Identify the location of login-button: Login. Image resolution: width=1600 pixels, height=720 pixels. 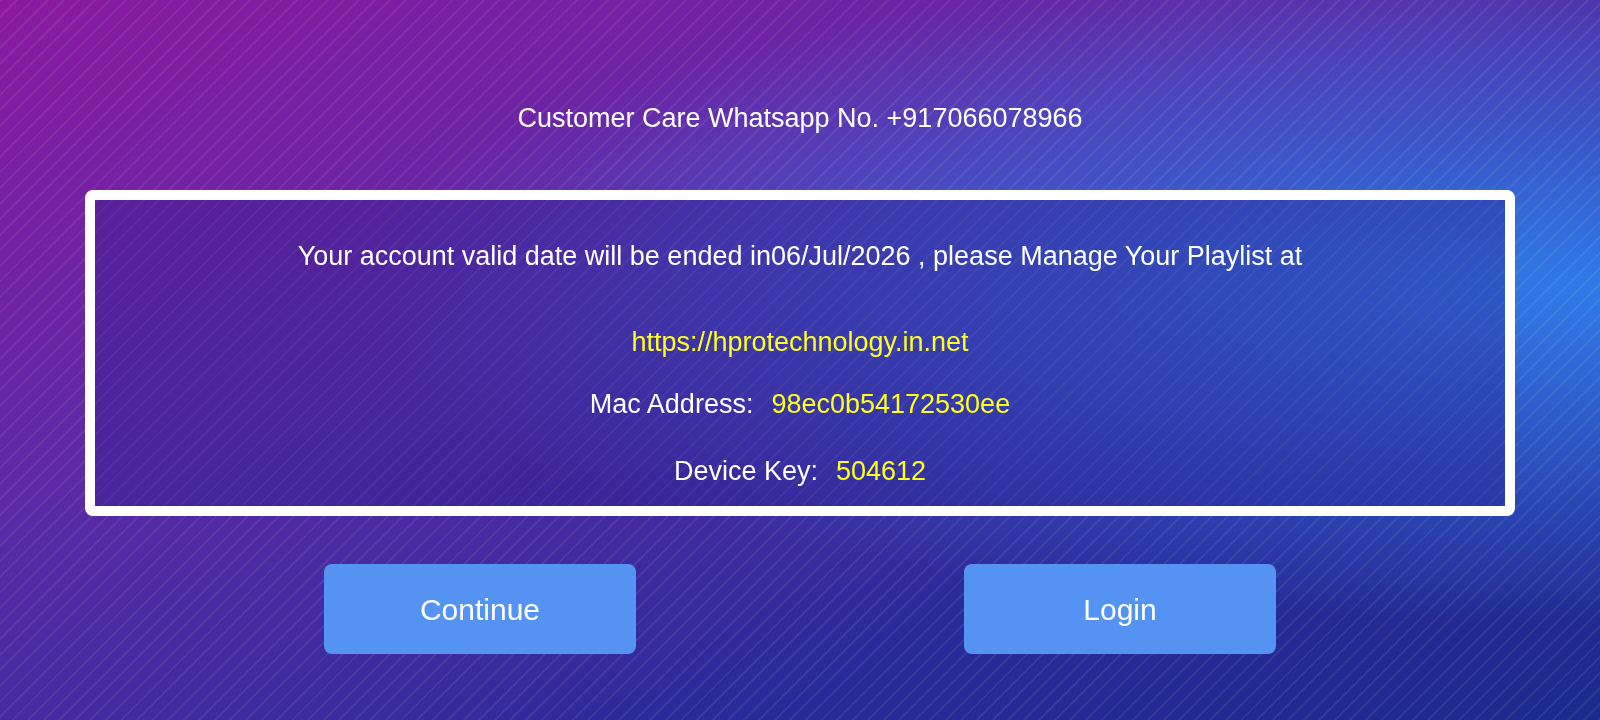
(1120, 609).